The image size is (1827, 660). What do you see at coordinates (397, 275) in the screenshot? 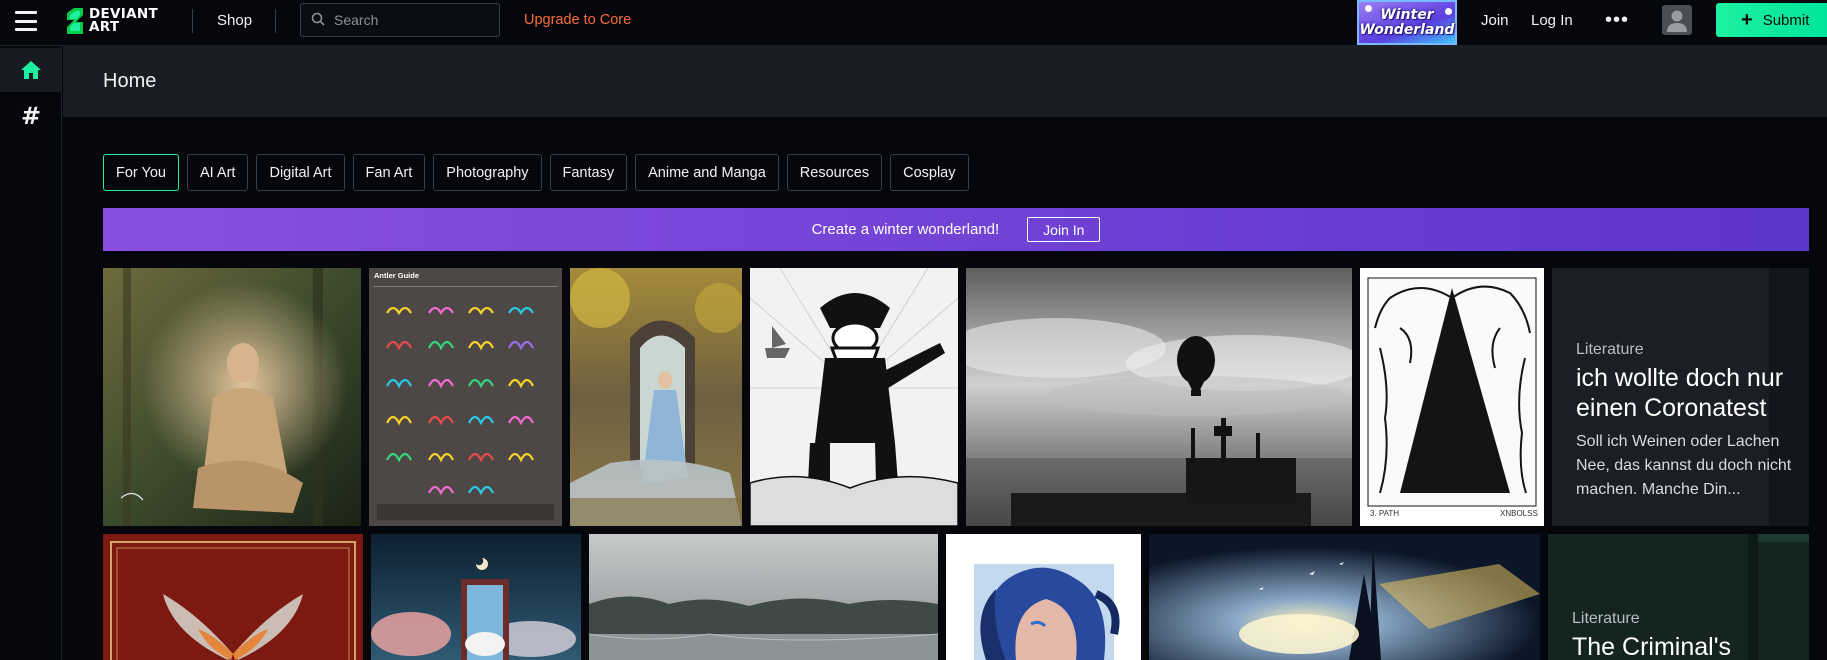
I see `artwork-caption: Antler Guide` at bounding box center [397, 275].